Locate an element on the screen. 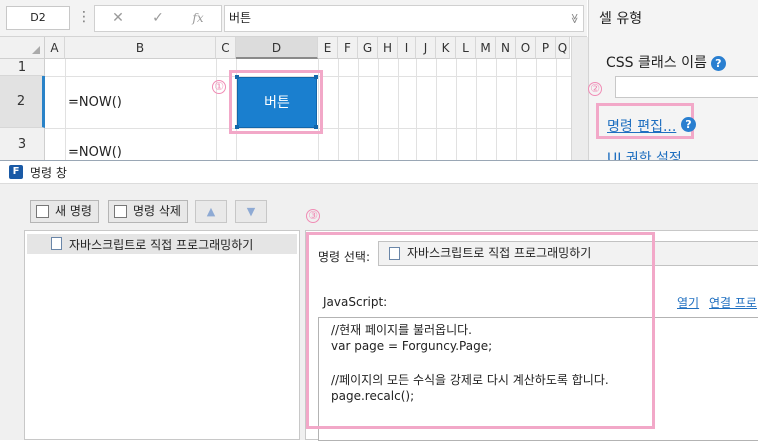  move-up-button: ▲ is located at coordinates (211, 211).